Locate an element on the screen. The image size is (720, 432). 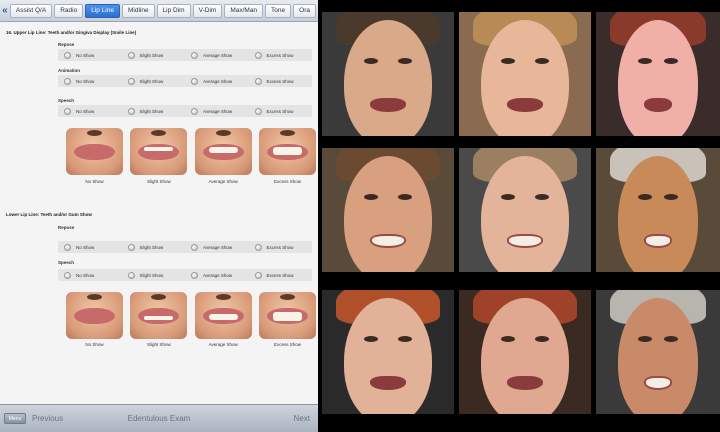
lower-speech-label: Speech is located at coordinates (66, 262).